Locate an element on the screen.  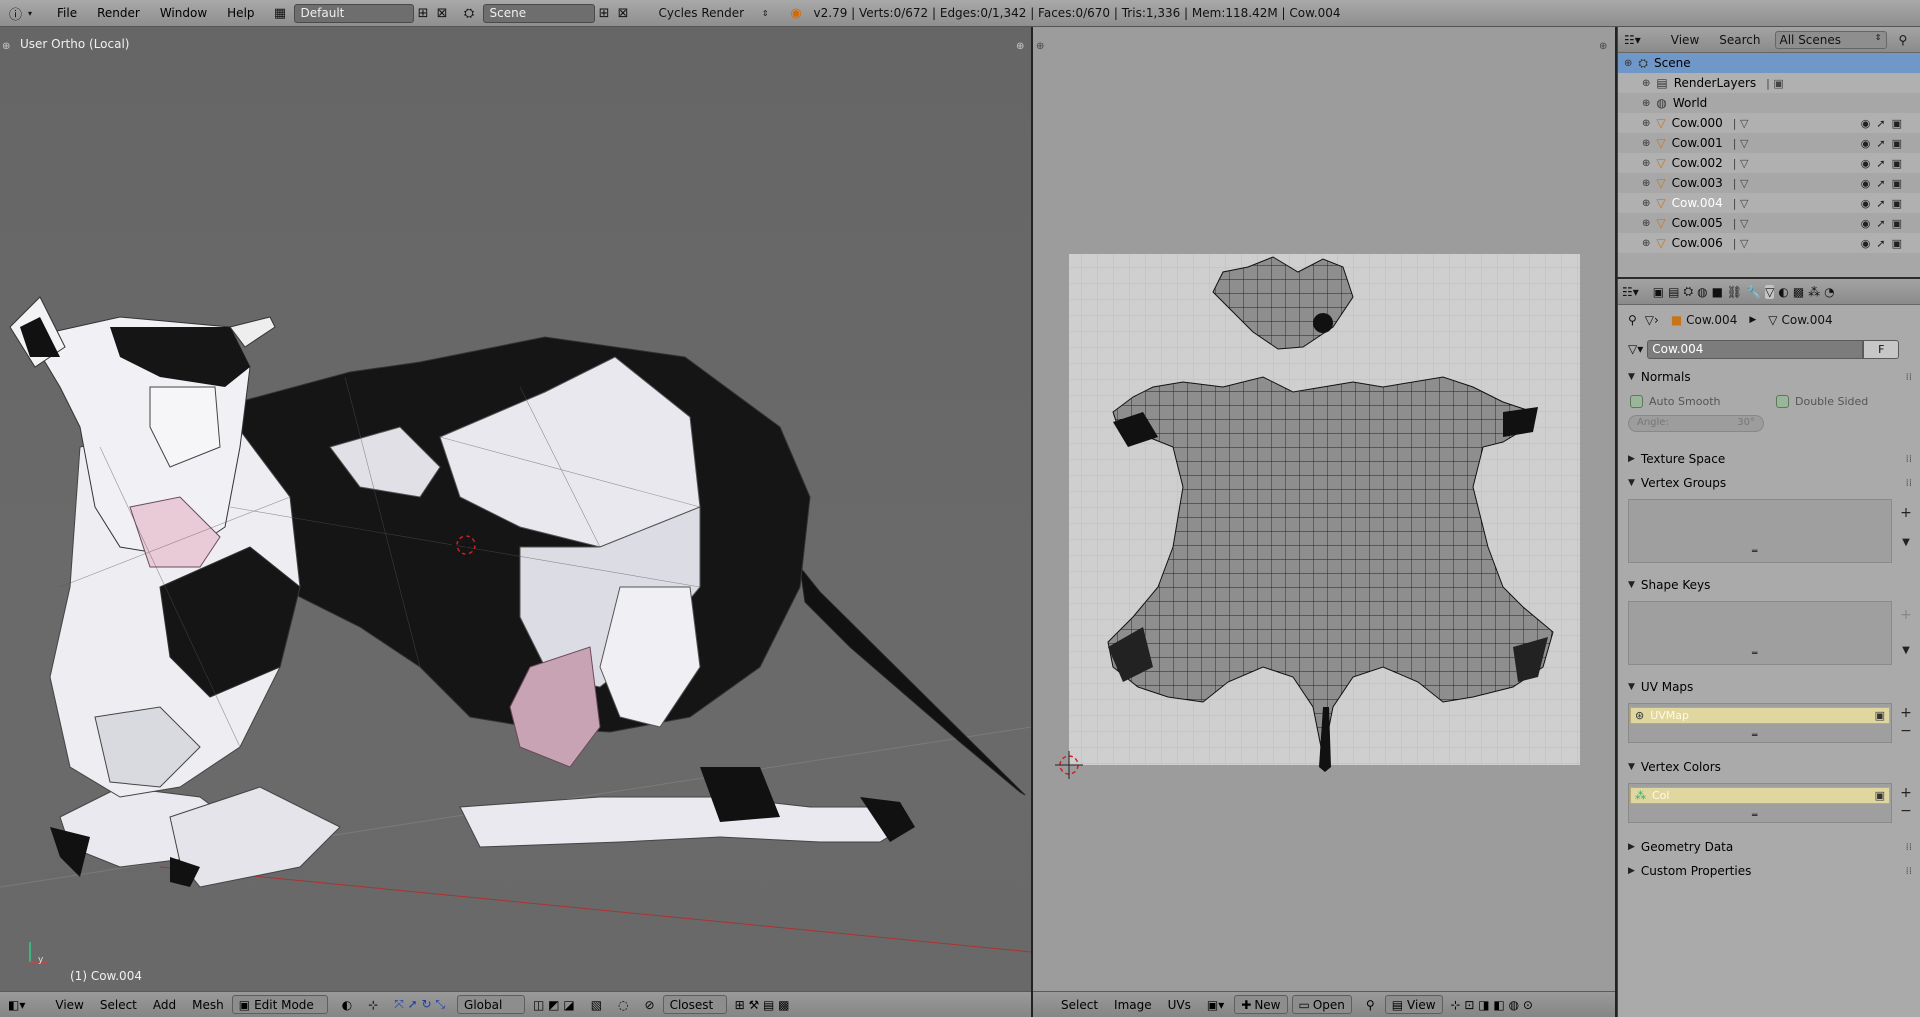
scene-icon: ⛭ is located at coordinates (469, 13).